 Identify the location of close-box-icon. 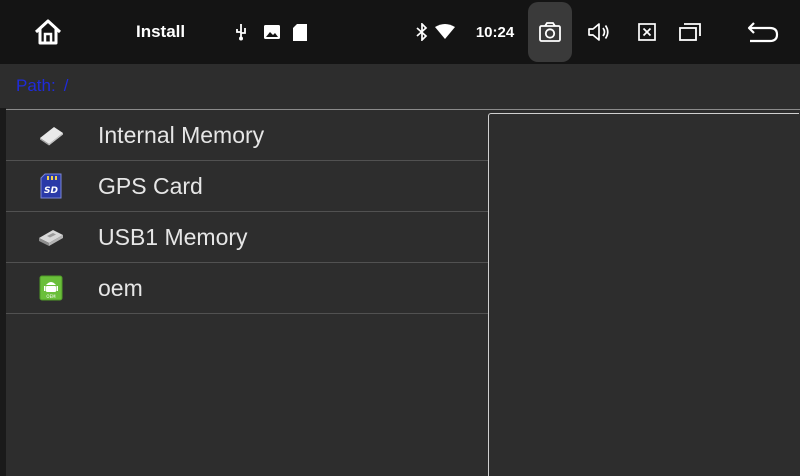
(647, 32).